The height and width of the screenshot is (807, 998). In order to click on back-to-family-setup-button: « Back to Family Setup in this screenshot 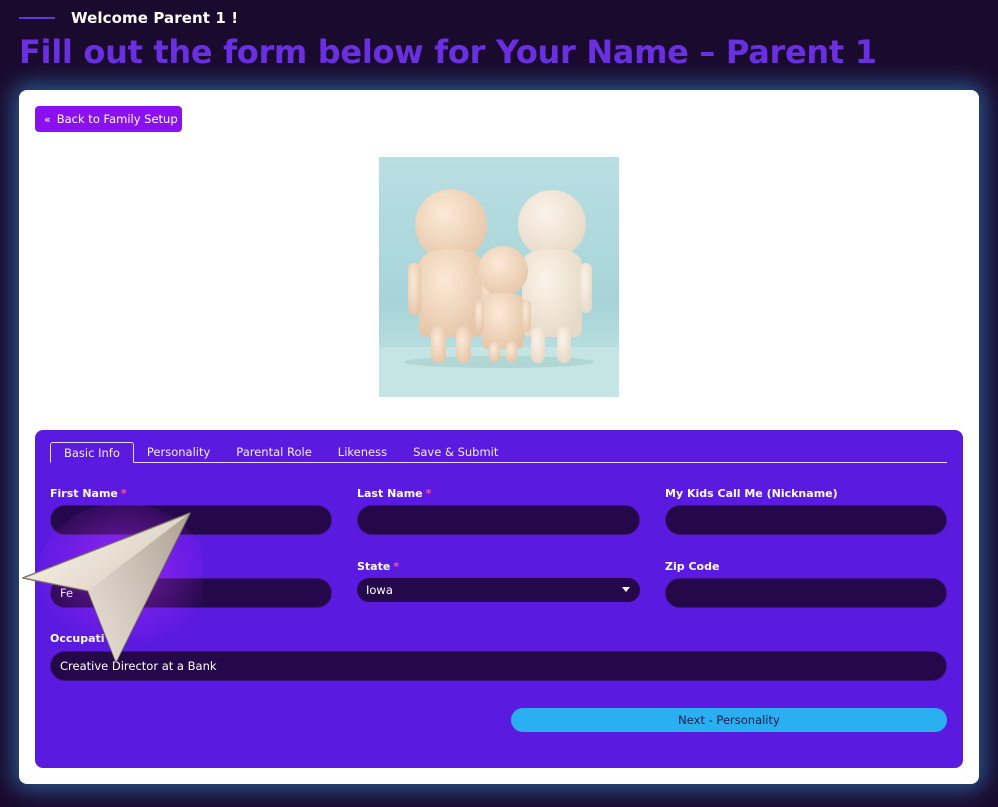, I will do `click(108, 119)`.